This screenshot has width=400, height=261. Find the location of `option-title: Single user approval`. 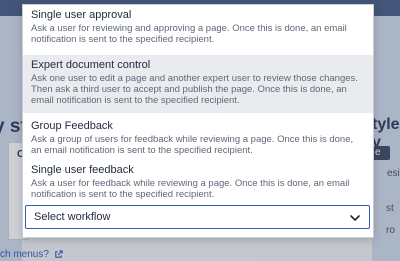

option-title: Single user approval is located at coordinates (81, 15).